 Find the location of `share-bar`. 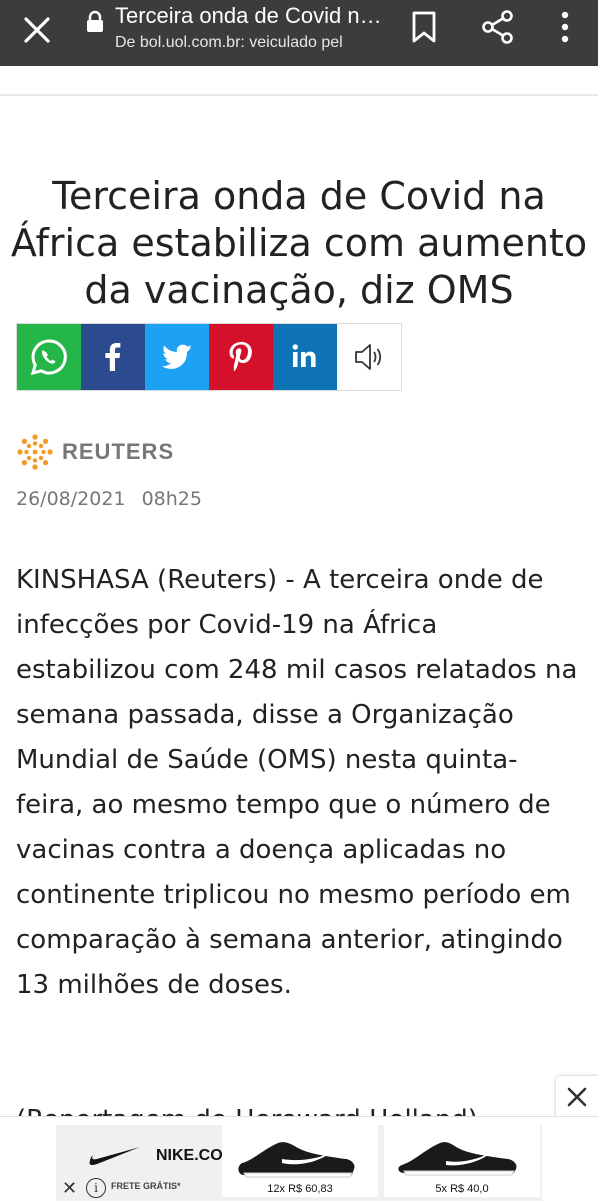

share-bar is located at coordinates (209, 357).